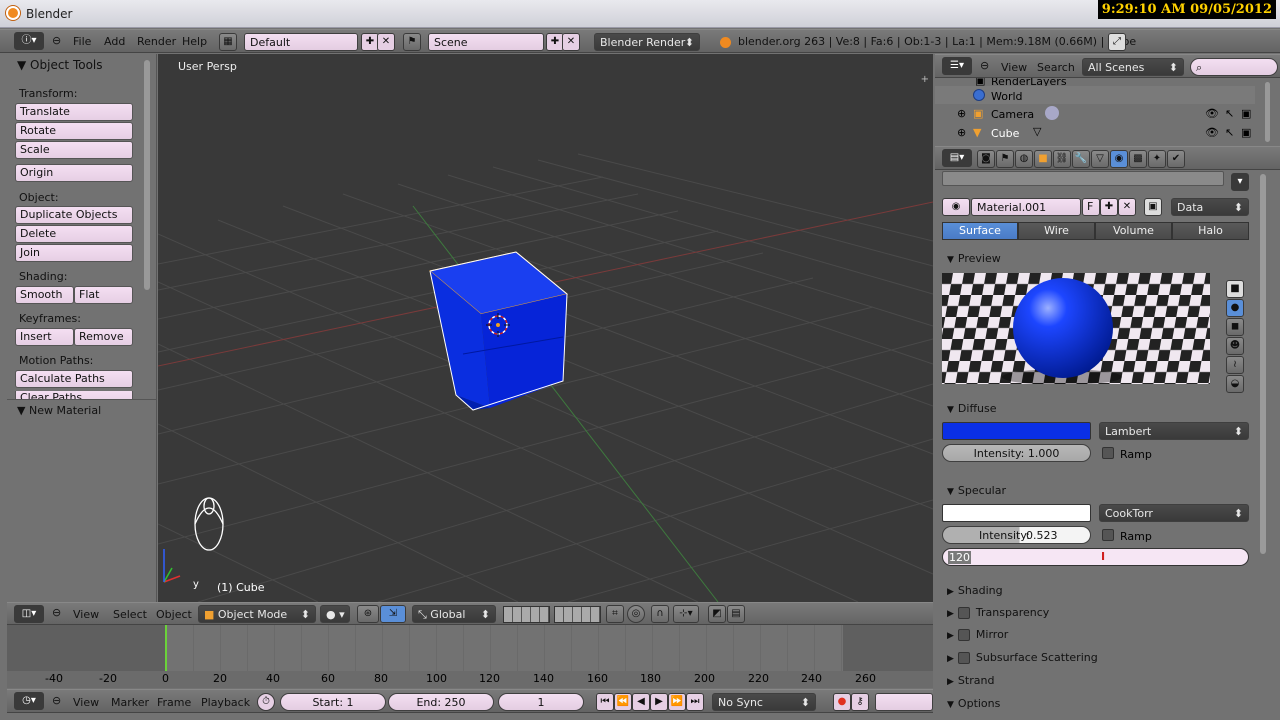 The height and width of the screenshot is (720, 1280). I want to click on scene-icon: ⚑, so click(412, 42).